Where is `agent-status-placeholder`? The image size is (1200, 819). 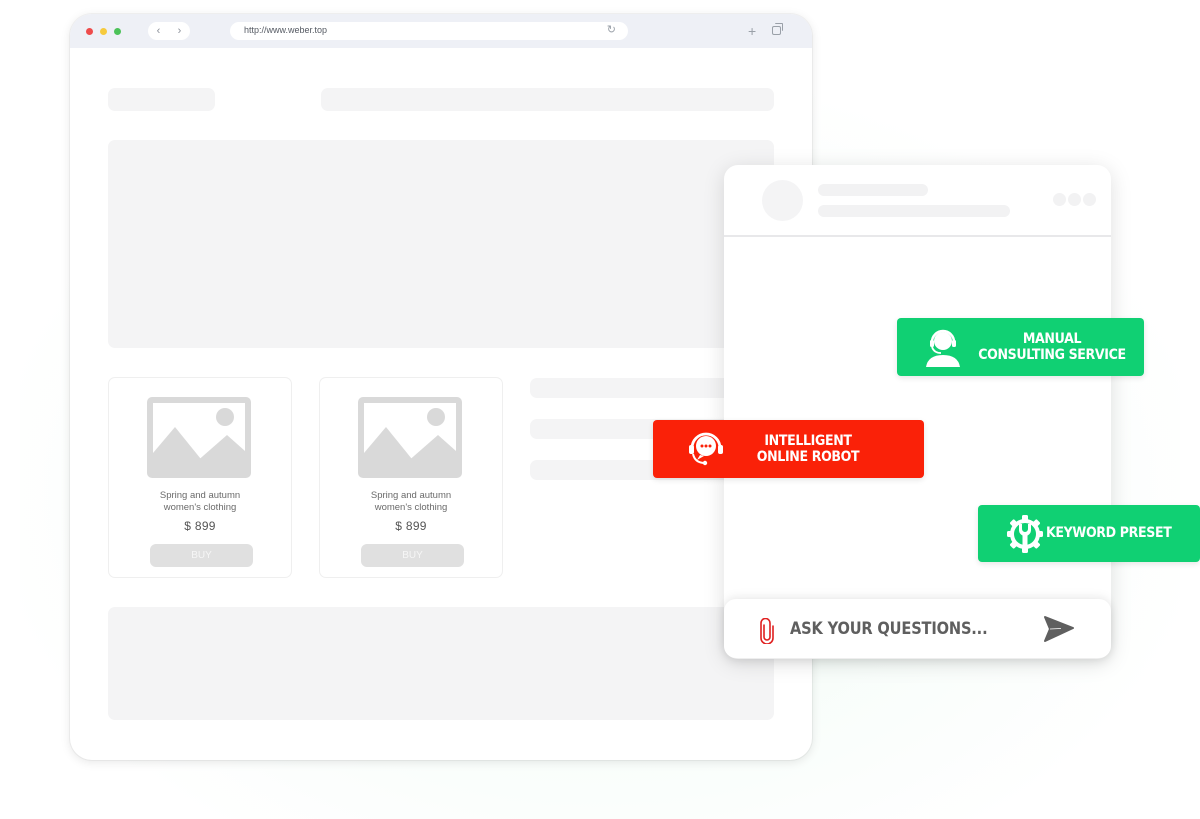 agent-status-placeholder is located at coordinates (914, 211).